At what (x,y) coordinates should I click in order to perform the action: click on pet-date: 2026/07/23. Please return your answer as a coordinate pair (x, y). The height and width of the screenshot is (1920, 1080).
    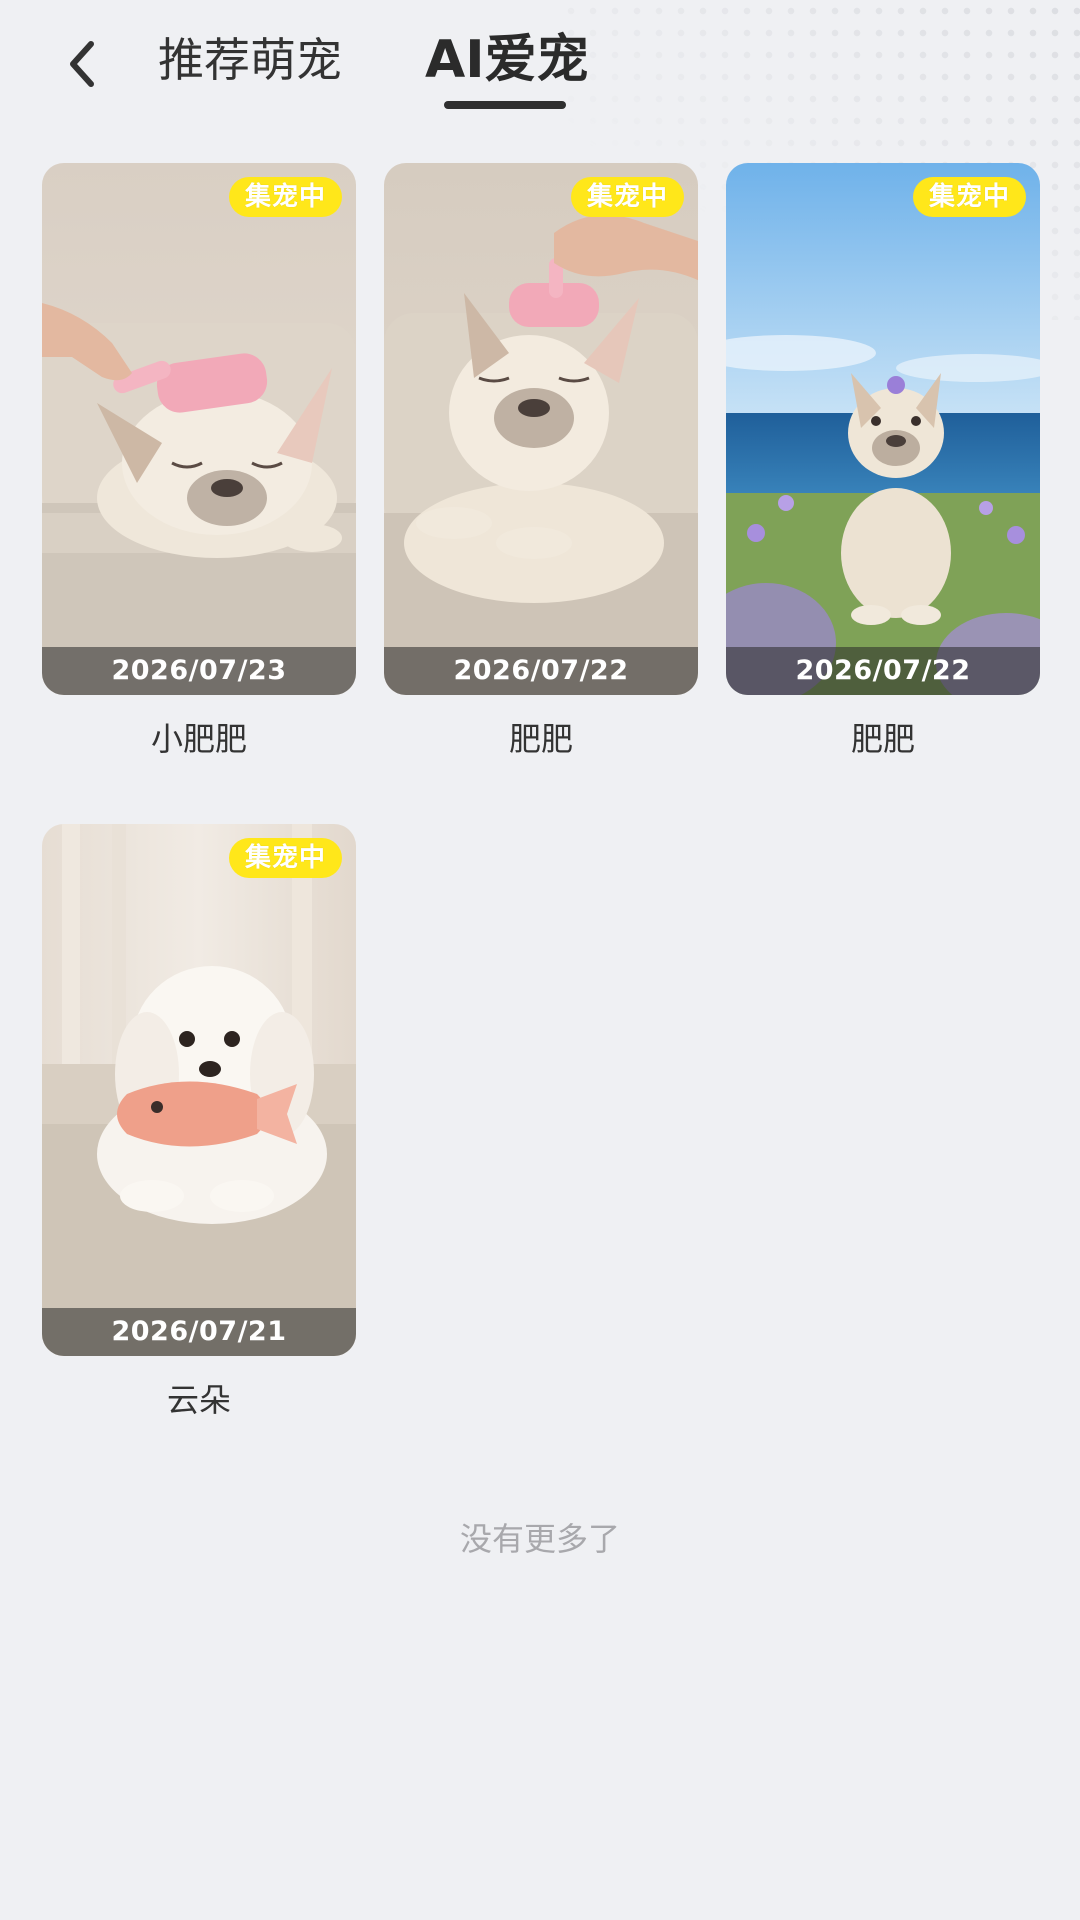
    Looking at the image, I should click on (199, 671).